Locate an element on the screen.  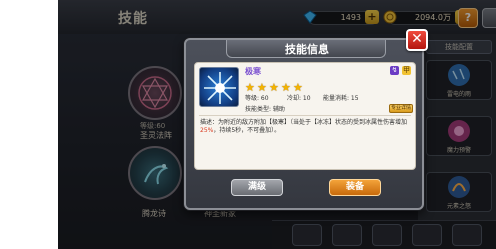
dialog-header: 技能信息 is located at coordinates (306, 49).